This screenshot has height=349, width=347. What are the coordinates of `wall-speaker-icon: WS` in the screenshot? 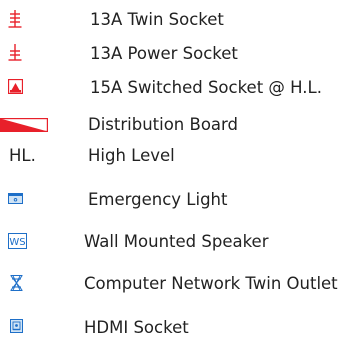 It's located at (17, 241).